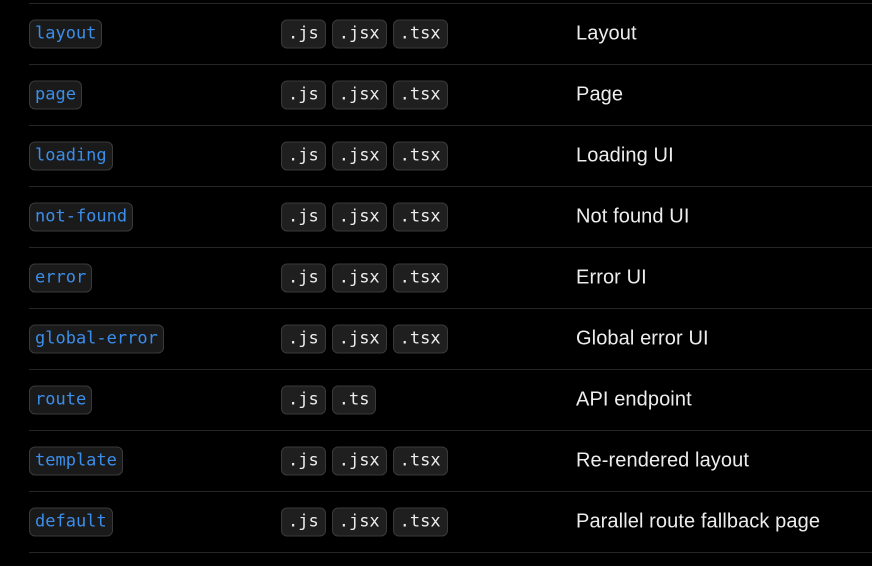 The height and width of the screenshot is (566, 872). I want to click on file-name-code: layout, so click(66, 34).